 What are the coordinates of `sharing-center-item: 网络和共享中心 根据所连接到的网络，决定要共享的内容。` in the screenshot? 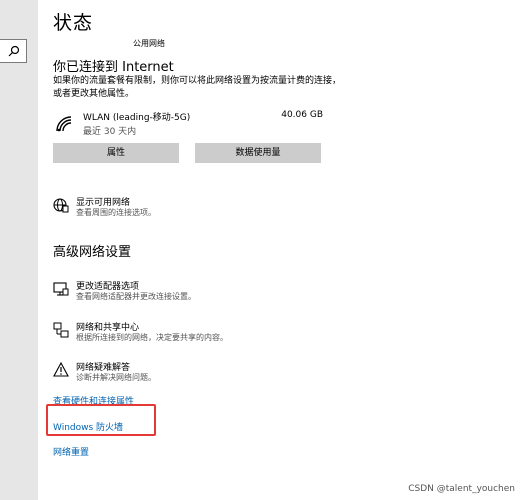 It's located at (193, 335).